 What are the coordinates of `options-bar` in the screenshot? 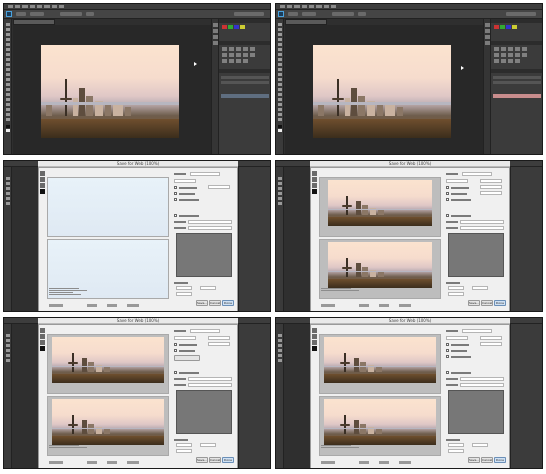 It's located at (137, 14).